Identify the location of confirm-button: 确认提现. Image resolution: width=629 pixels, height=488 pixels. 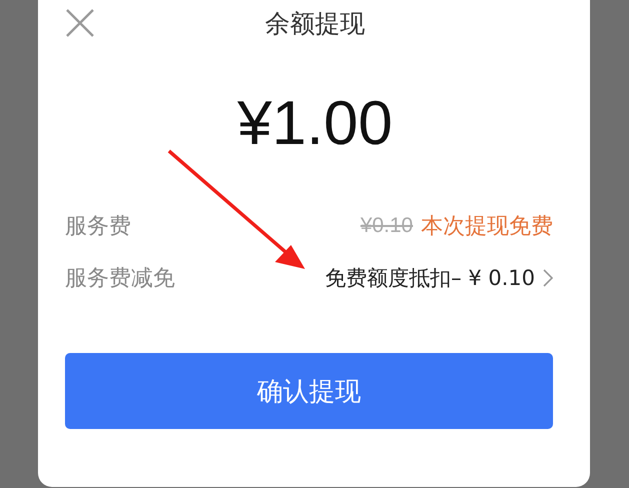
(309, 391).